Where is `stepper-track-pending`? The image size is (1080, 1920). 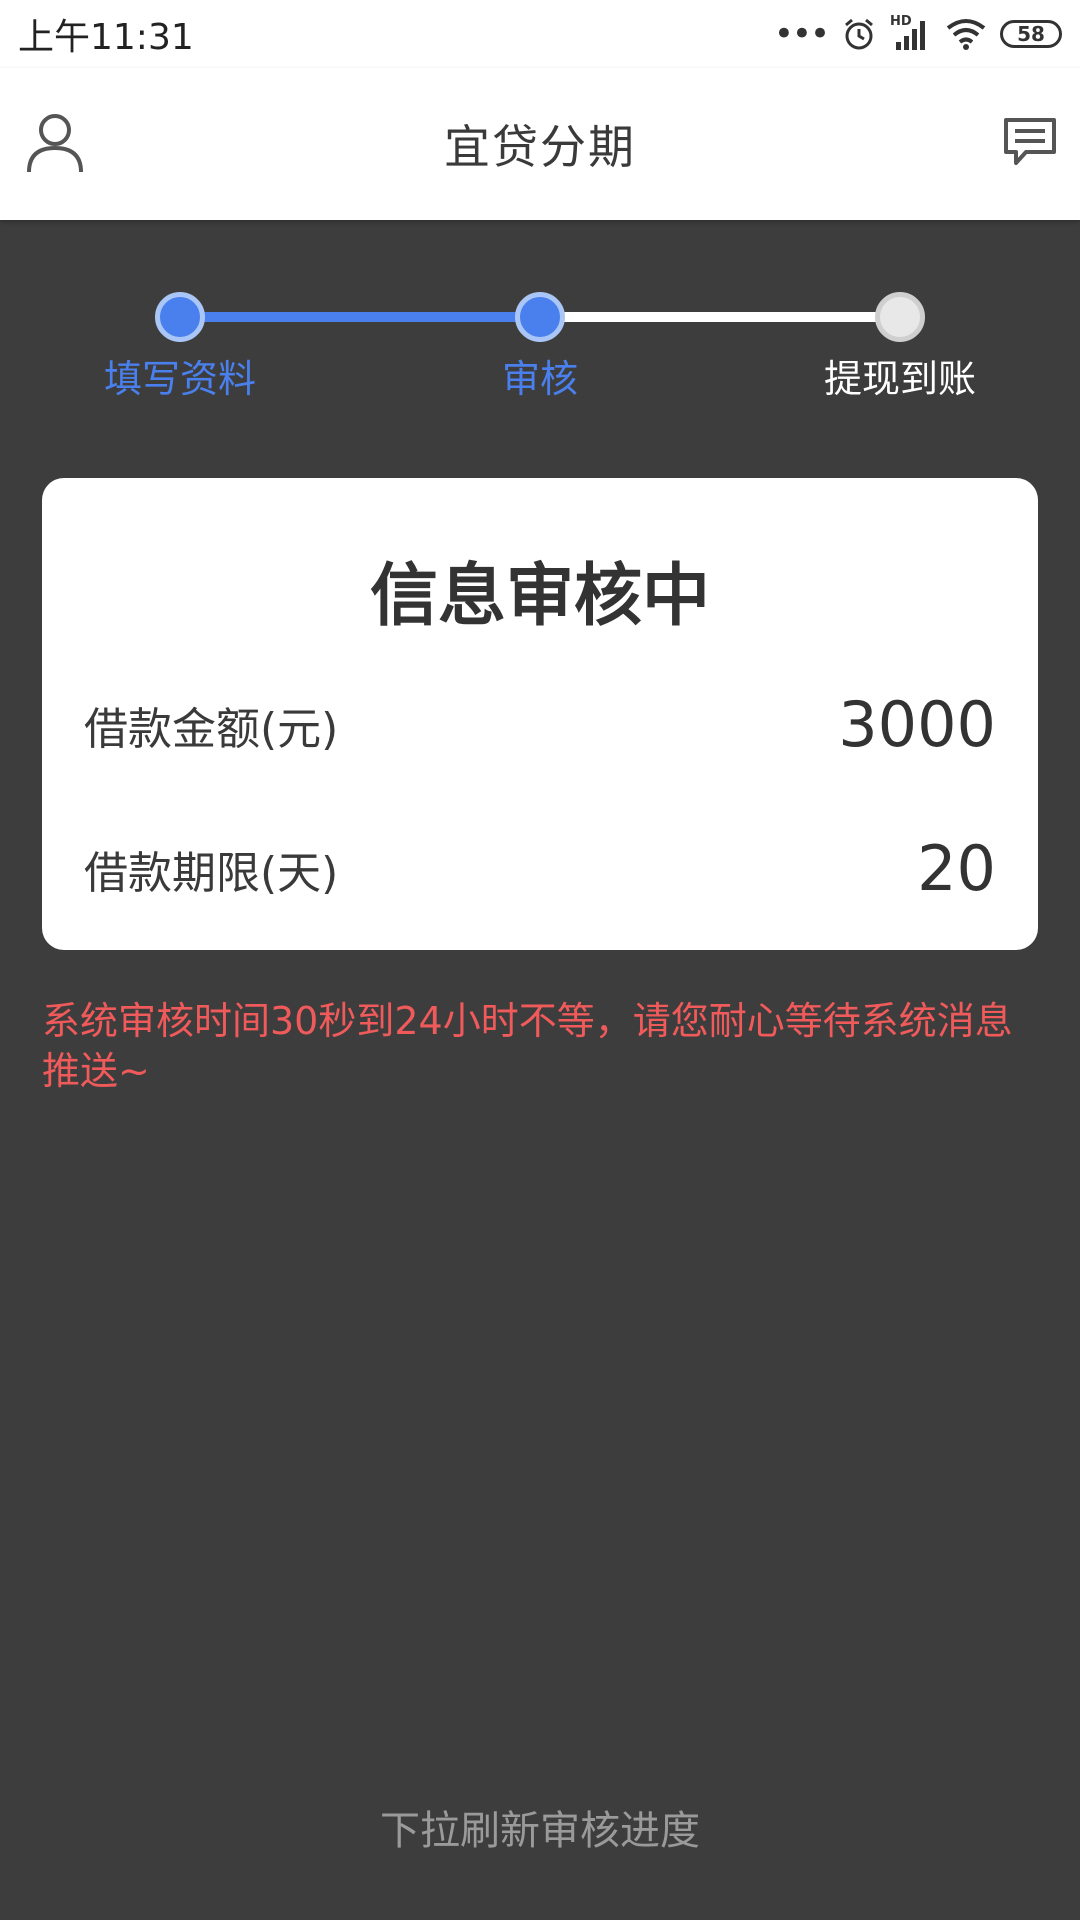
stepper-track-pending is located at coordinates (719, 317).